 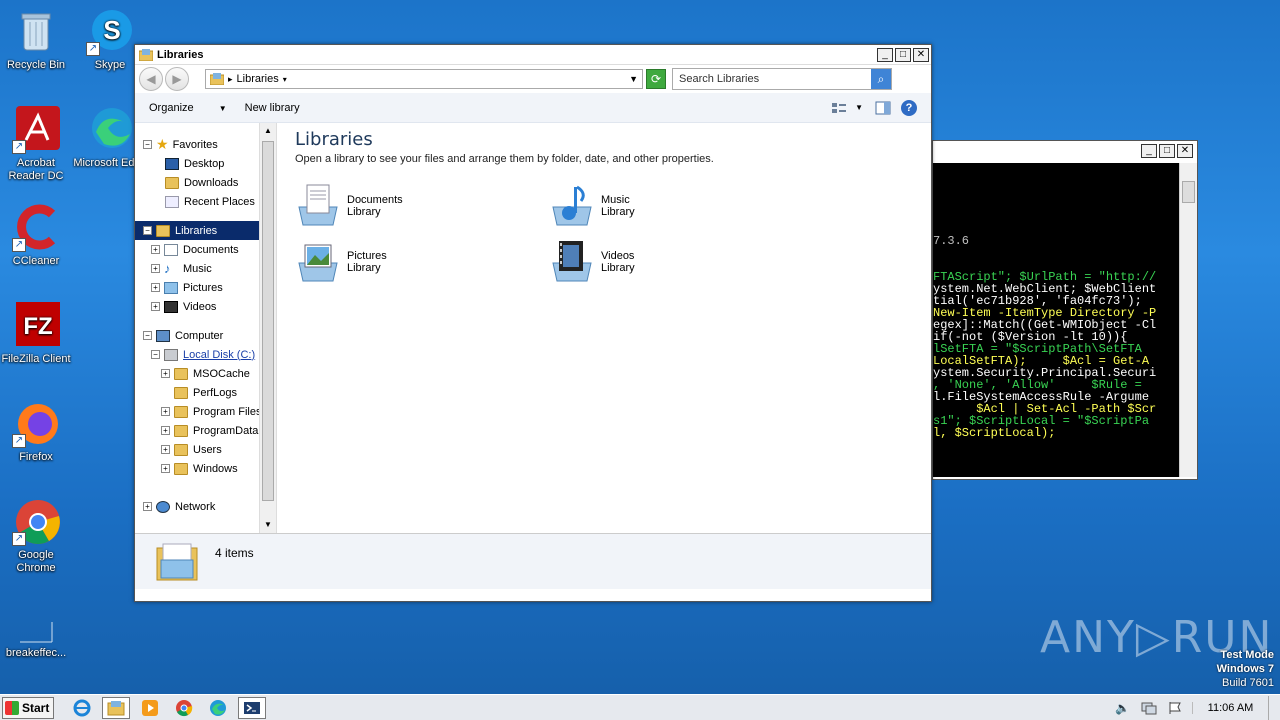 I want to click on tree-item-msocache: + MSOCache, so click(x=205, y=373).